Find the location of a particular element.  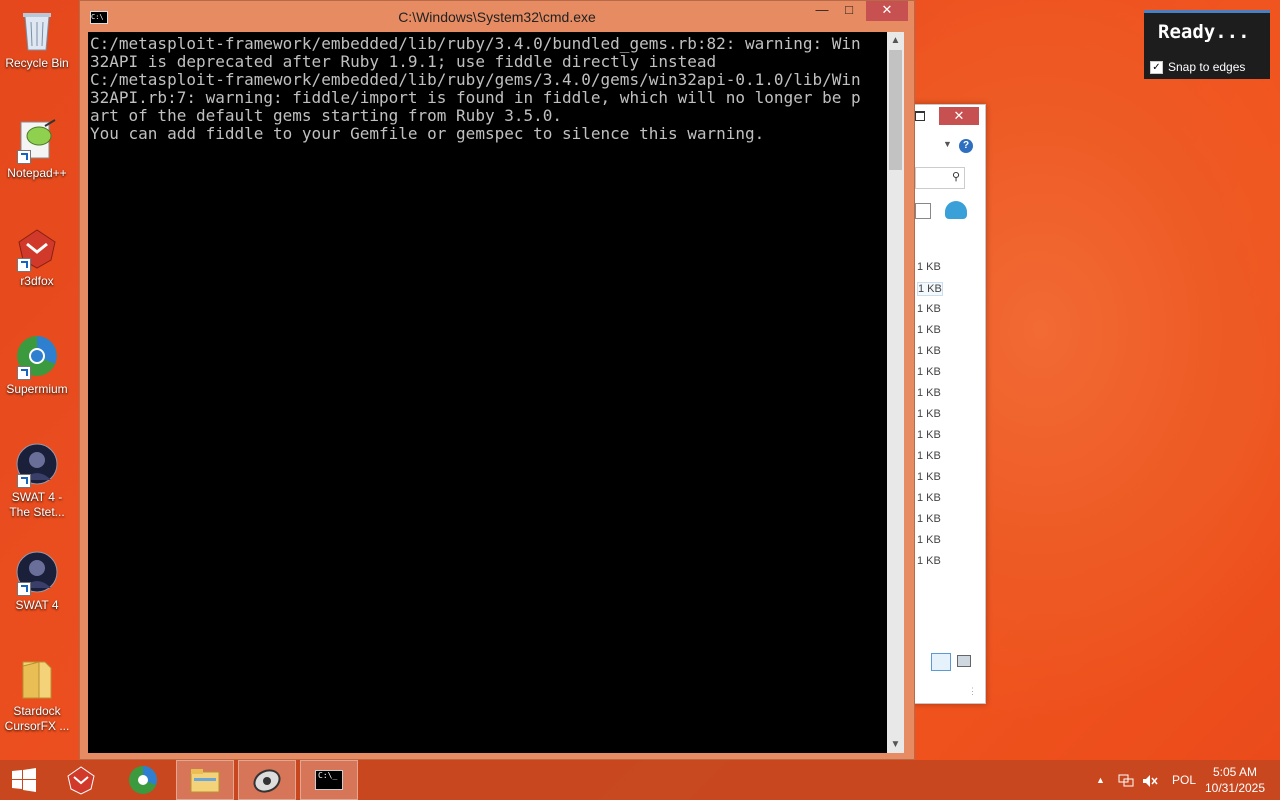

search-box: ⚲ is located at coordinates (940, 178).